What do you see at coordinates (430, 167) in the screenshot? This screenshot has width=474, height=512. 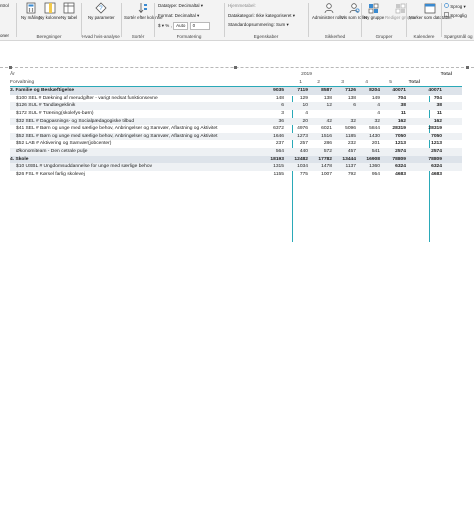 I see `grand-total-cell: 6324` at bounding box center [430, 167].